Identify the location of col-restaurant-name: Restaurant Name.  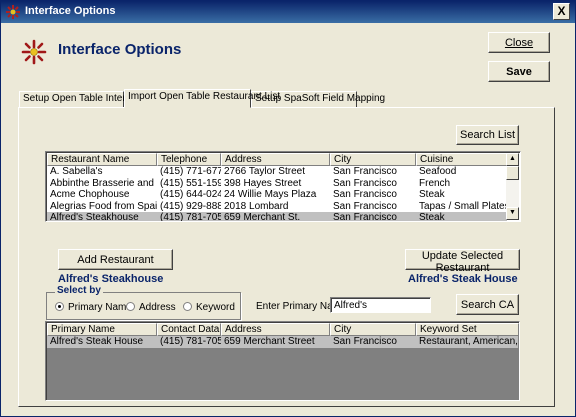
(102, 159).